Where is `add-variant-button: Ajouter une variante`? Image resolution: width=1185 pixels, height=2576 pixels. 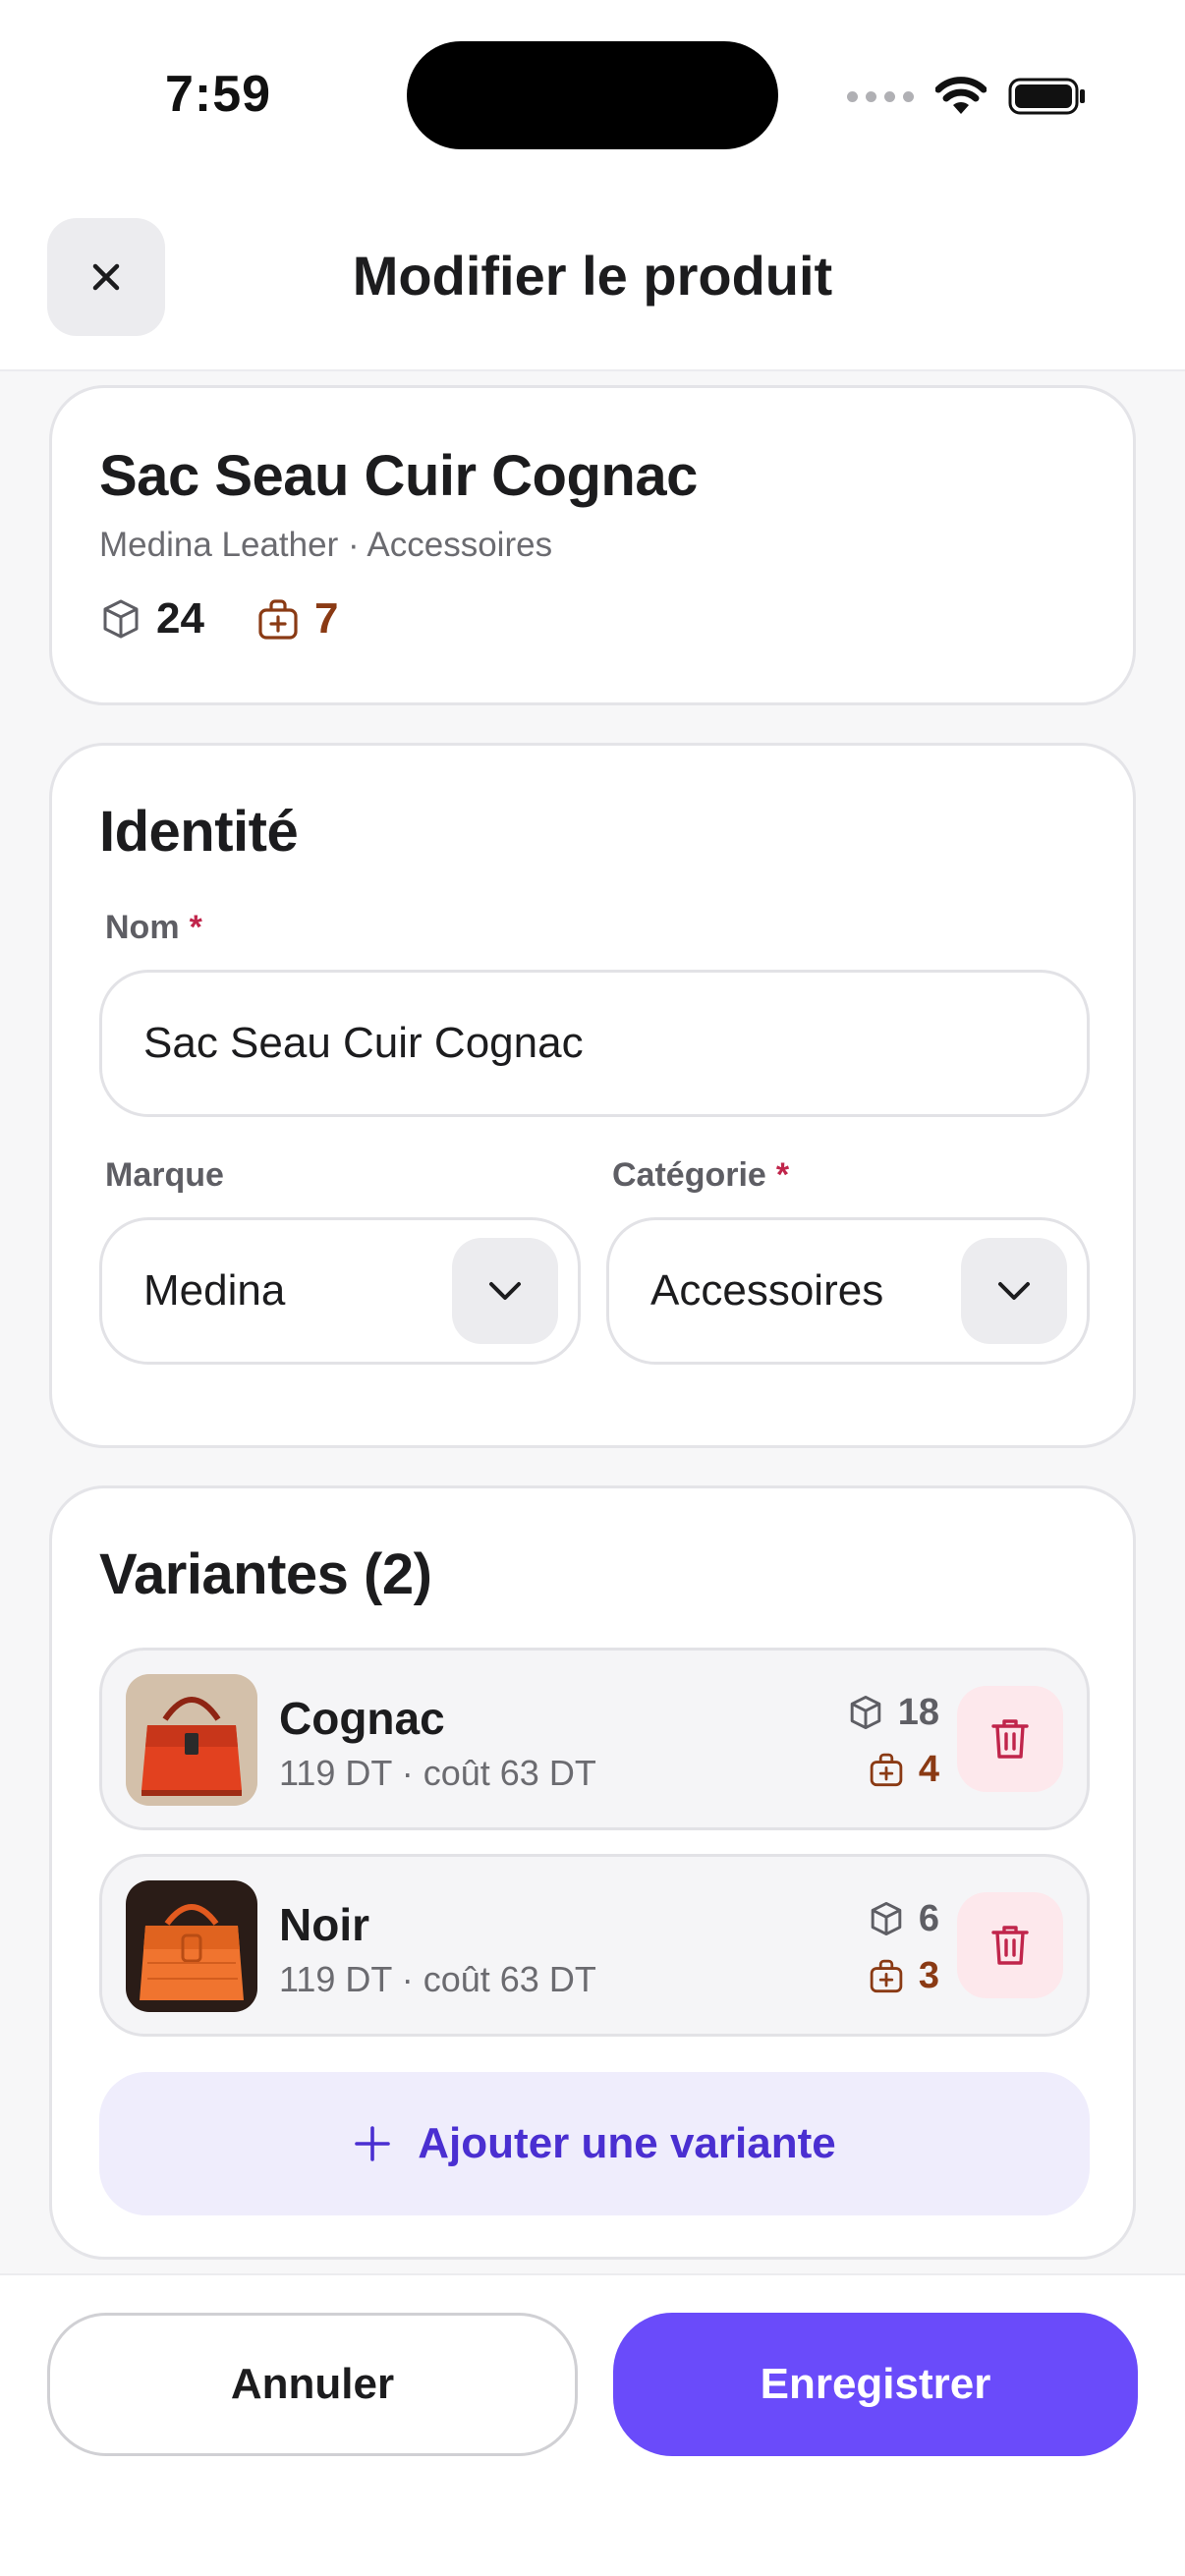
add-variant-button: Ajouter une variante is located at coordinates (594, 2143).